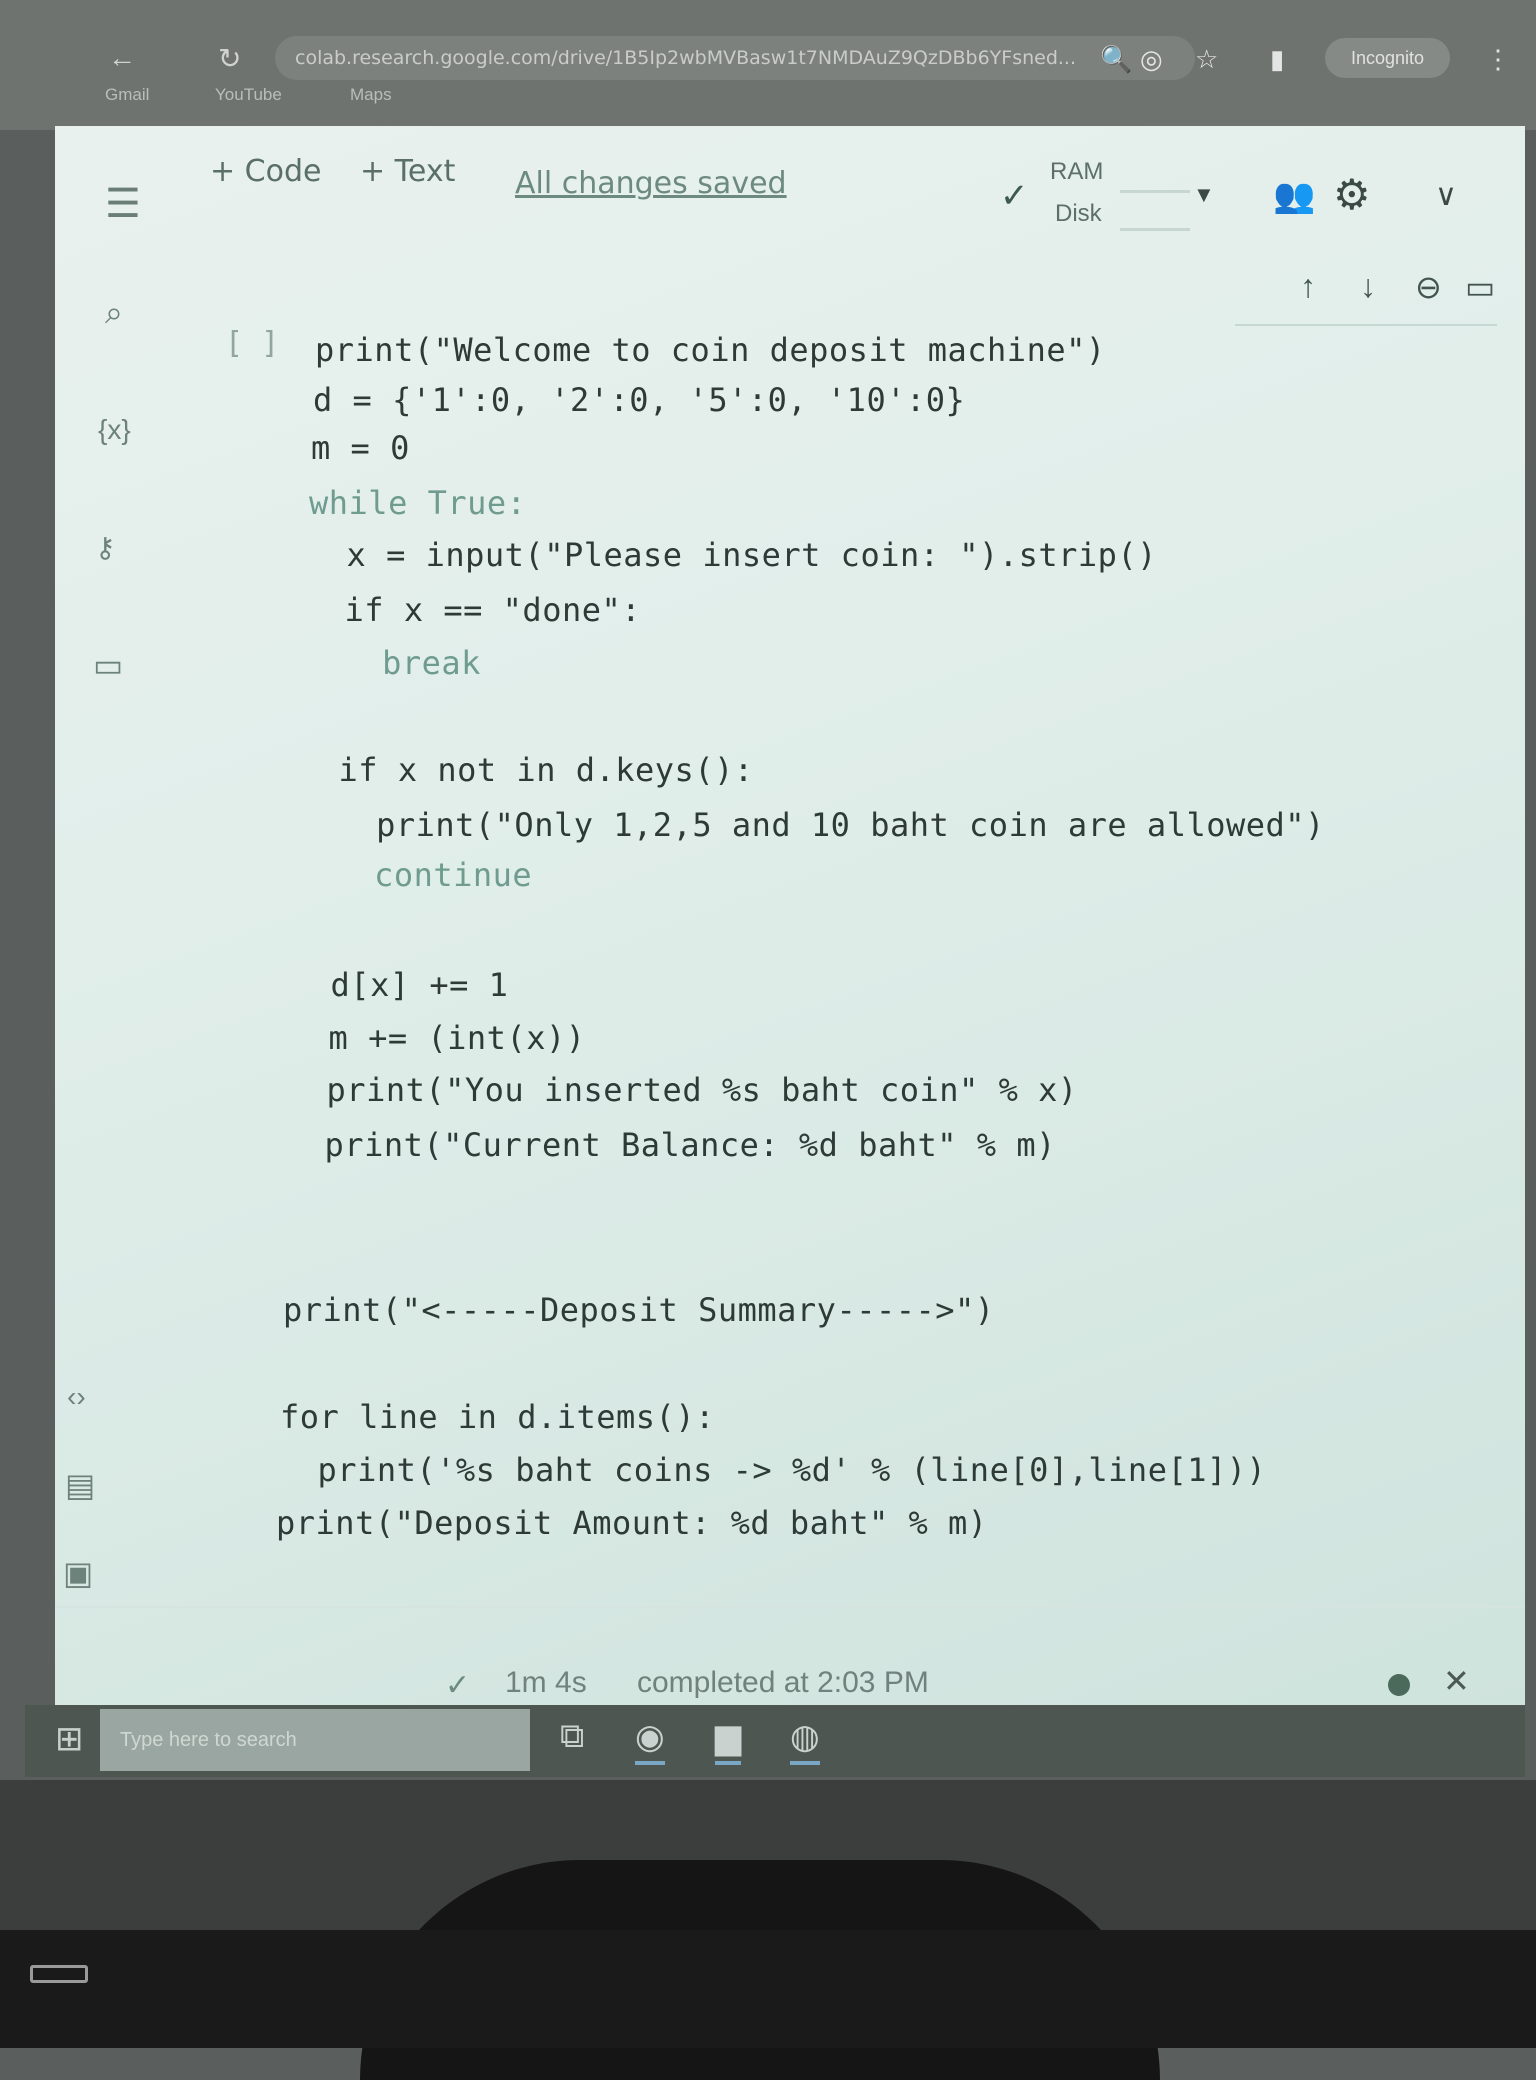 Image resolution: width=1536 pixels, height=2080 pixels. What do you see at coordinates (122, 58) in the screenshot?
I see `back-icon: ←` at bounding box center [122, 58].